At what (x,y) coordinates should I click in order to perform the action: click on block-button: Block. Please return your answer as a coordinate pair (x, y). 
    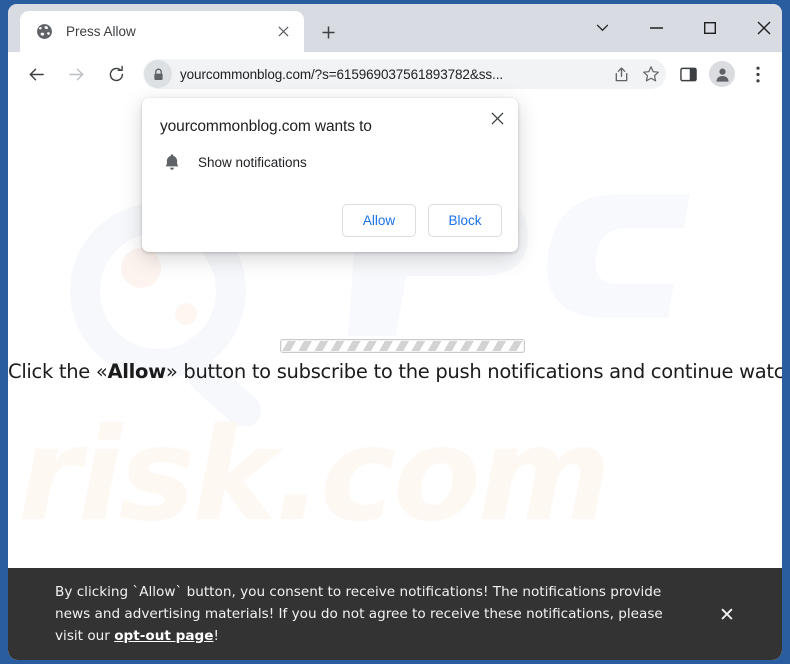
    Looking at the image, I should click on (465, 220).